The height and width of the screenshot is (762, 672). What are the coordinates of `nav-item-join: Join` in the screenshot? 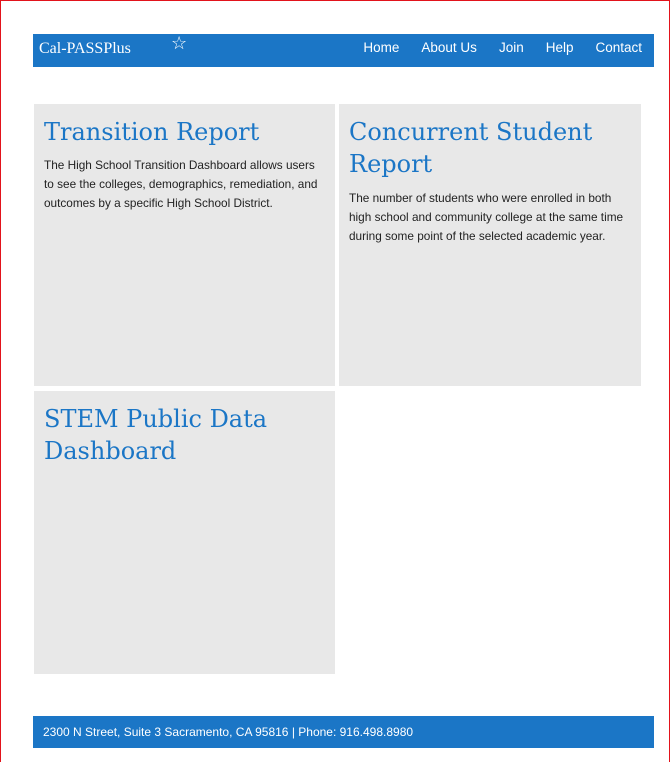 It's located at (511, 47).